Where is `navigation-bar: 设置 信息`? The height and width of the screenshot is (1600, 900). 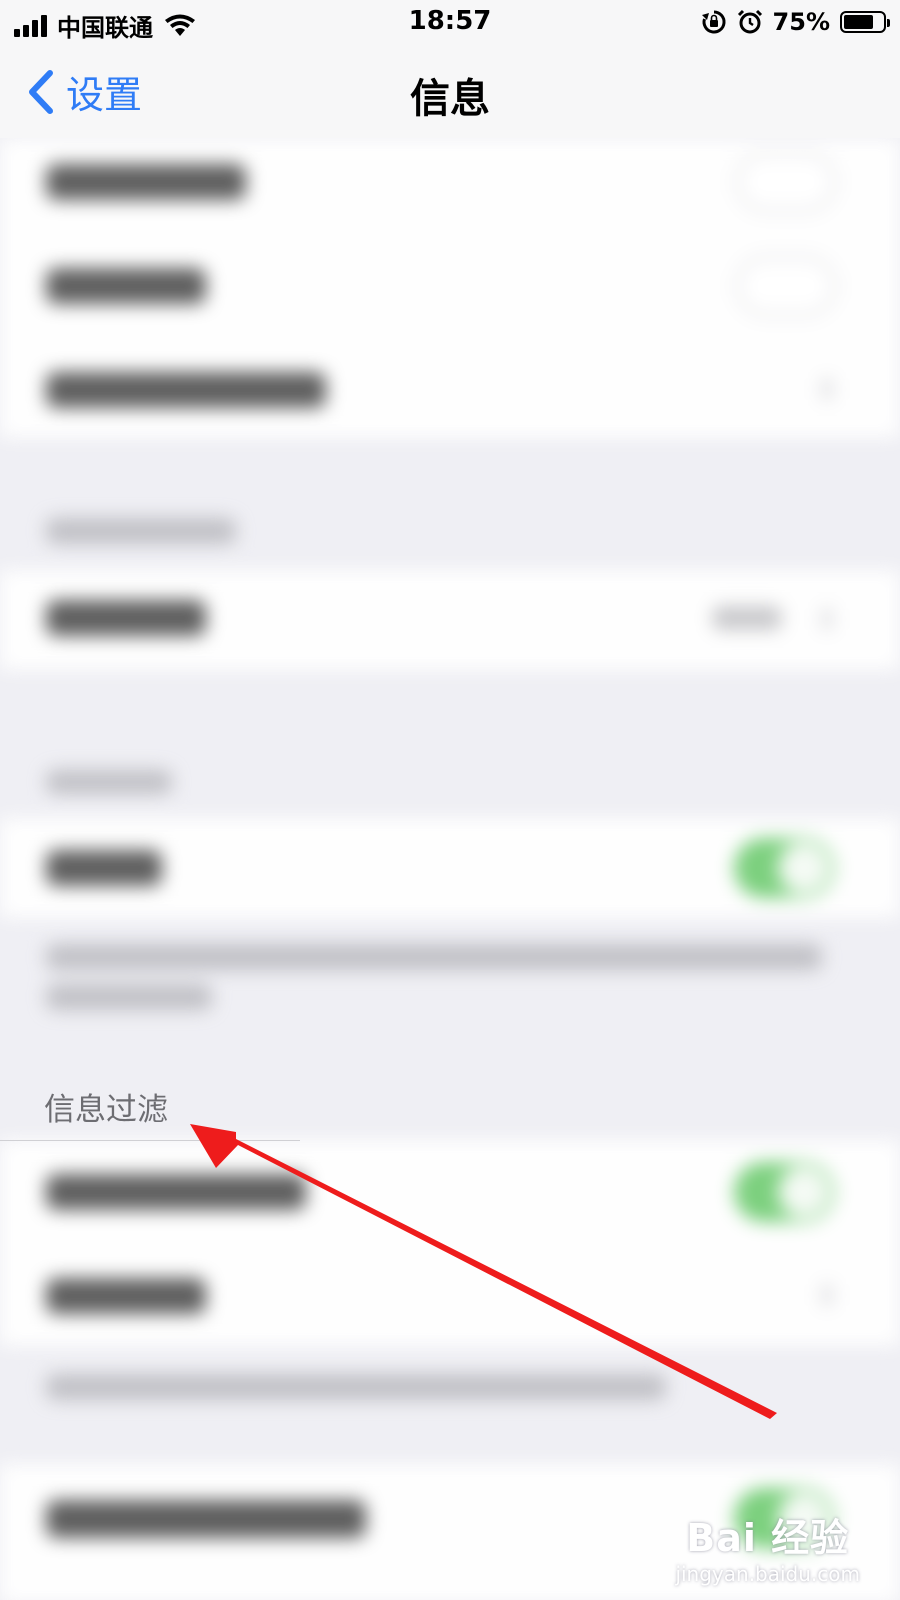
navigation-bar: 设置 信息 is located at coordinates (450, 91).